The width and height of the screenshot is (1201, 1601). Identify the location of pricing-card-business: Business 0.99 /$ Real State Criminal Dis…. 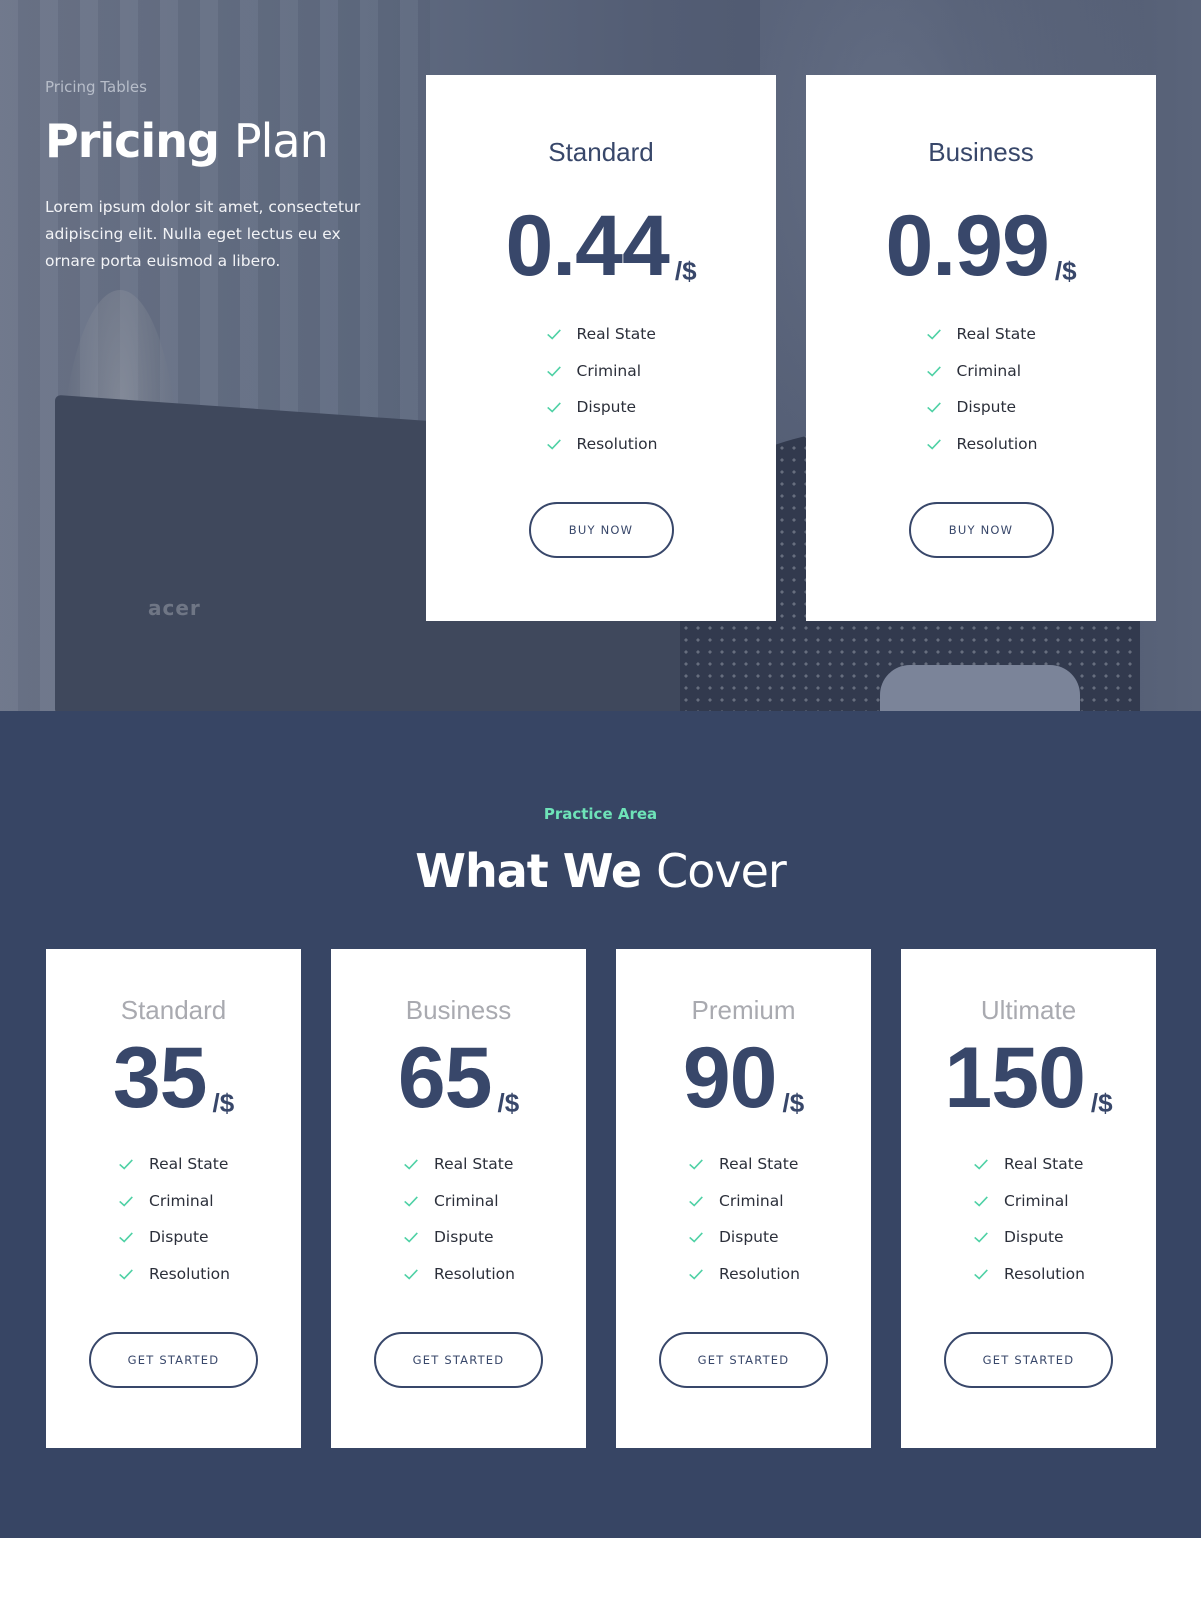
(981, 348).